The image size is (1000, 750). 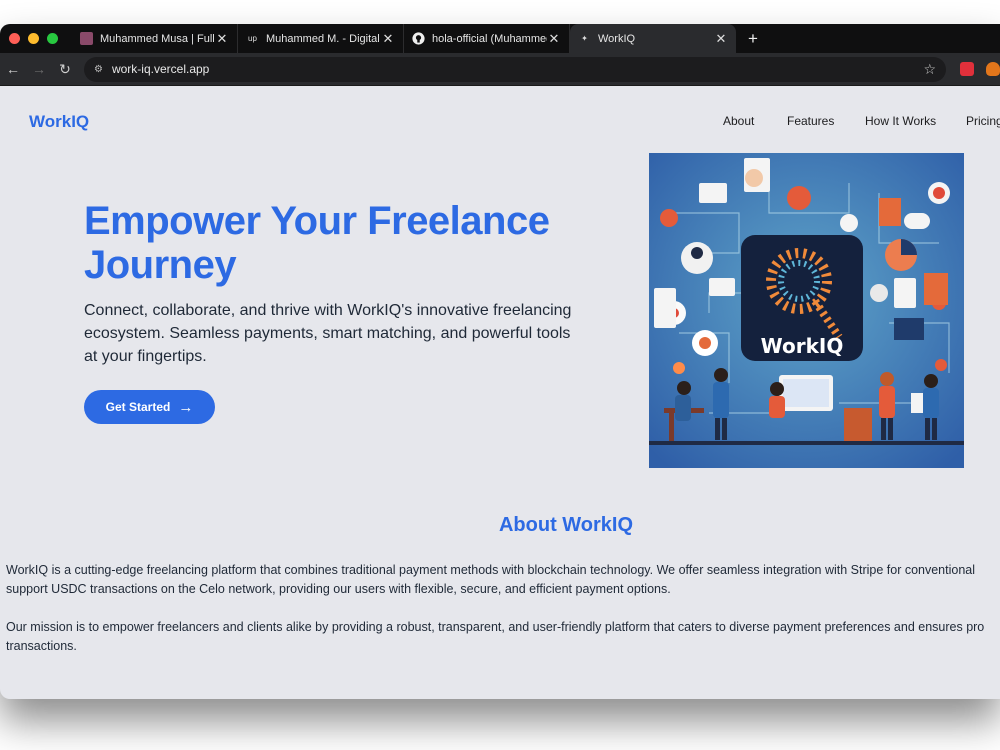 I want to click on back-arrow-icon: ←, so click(x=13, y=69).